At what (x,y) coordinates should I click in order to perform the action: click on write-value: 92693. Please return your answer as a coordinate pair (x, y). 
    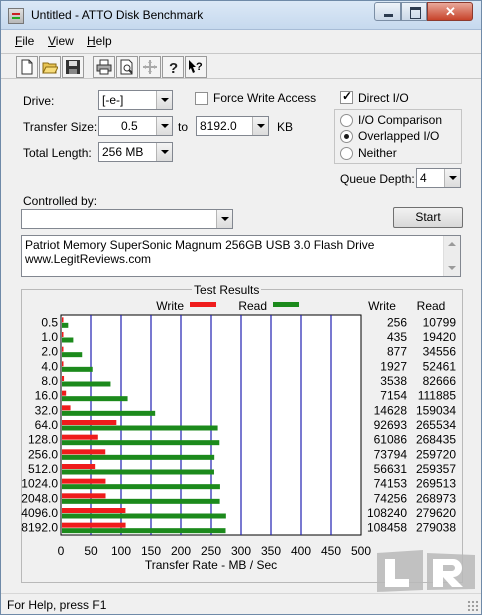
    Looking at the image, I should click on (391, 425).